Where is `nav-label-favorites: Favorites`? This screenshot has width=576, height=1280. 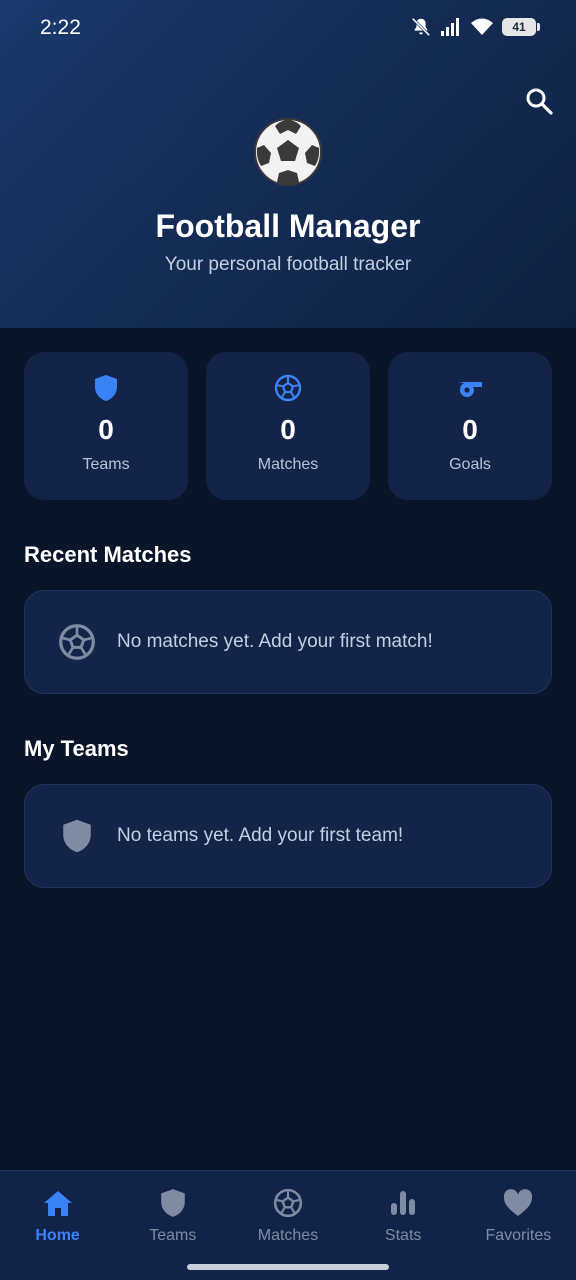 nav-label-favorites: Favorites is located at coordinates (518, 1235).